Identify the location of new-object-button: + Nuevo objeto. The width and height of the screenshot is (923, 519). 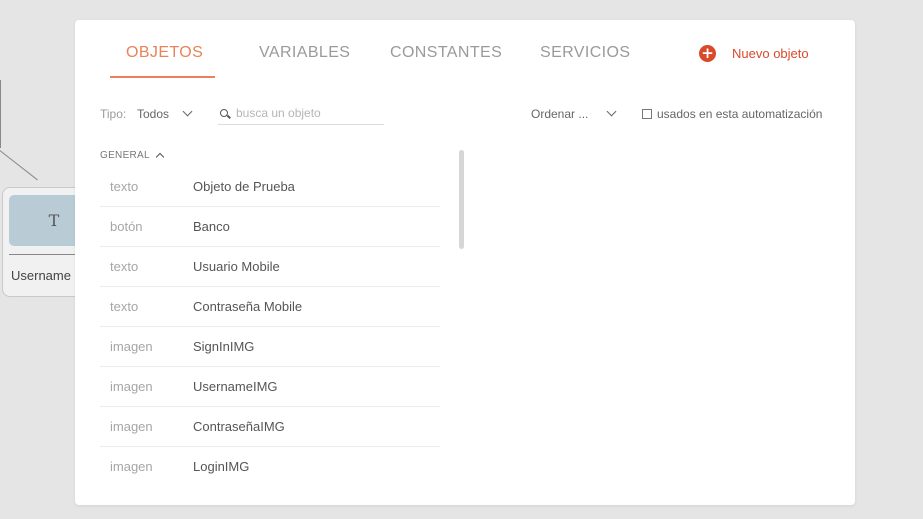
(754, 53).